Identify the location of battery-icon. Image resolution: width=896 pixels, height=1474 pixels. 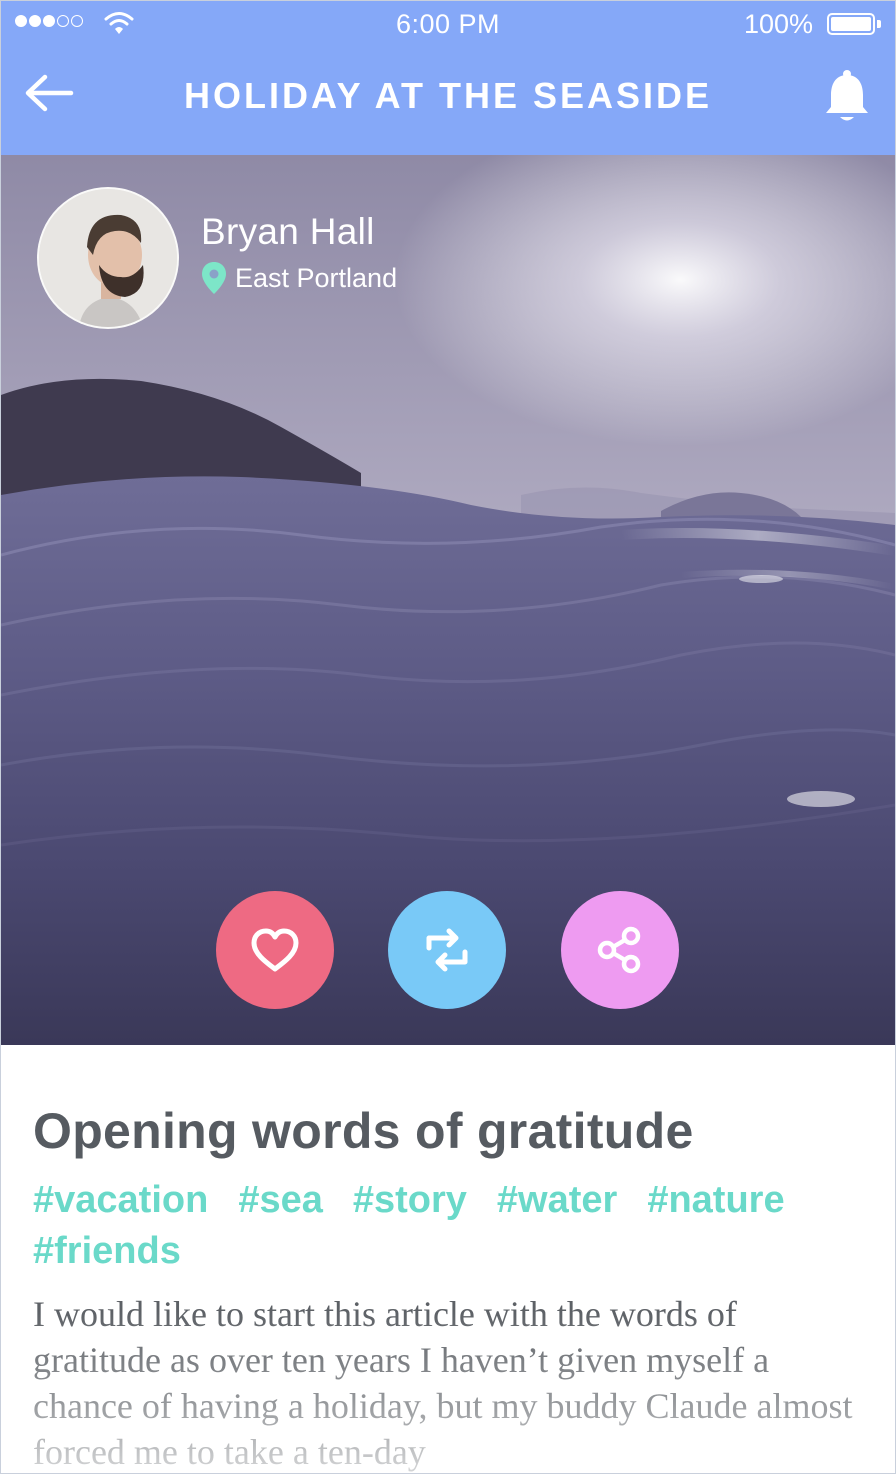
(854, 25).